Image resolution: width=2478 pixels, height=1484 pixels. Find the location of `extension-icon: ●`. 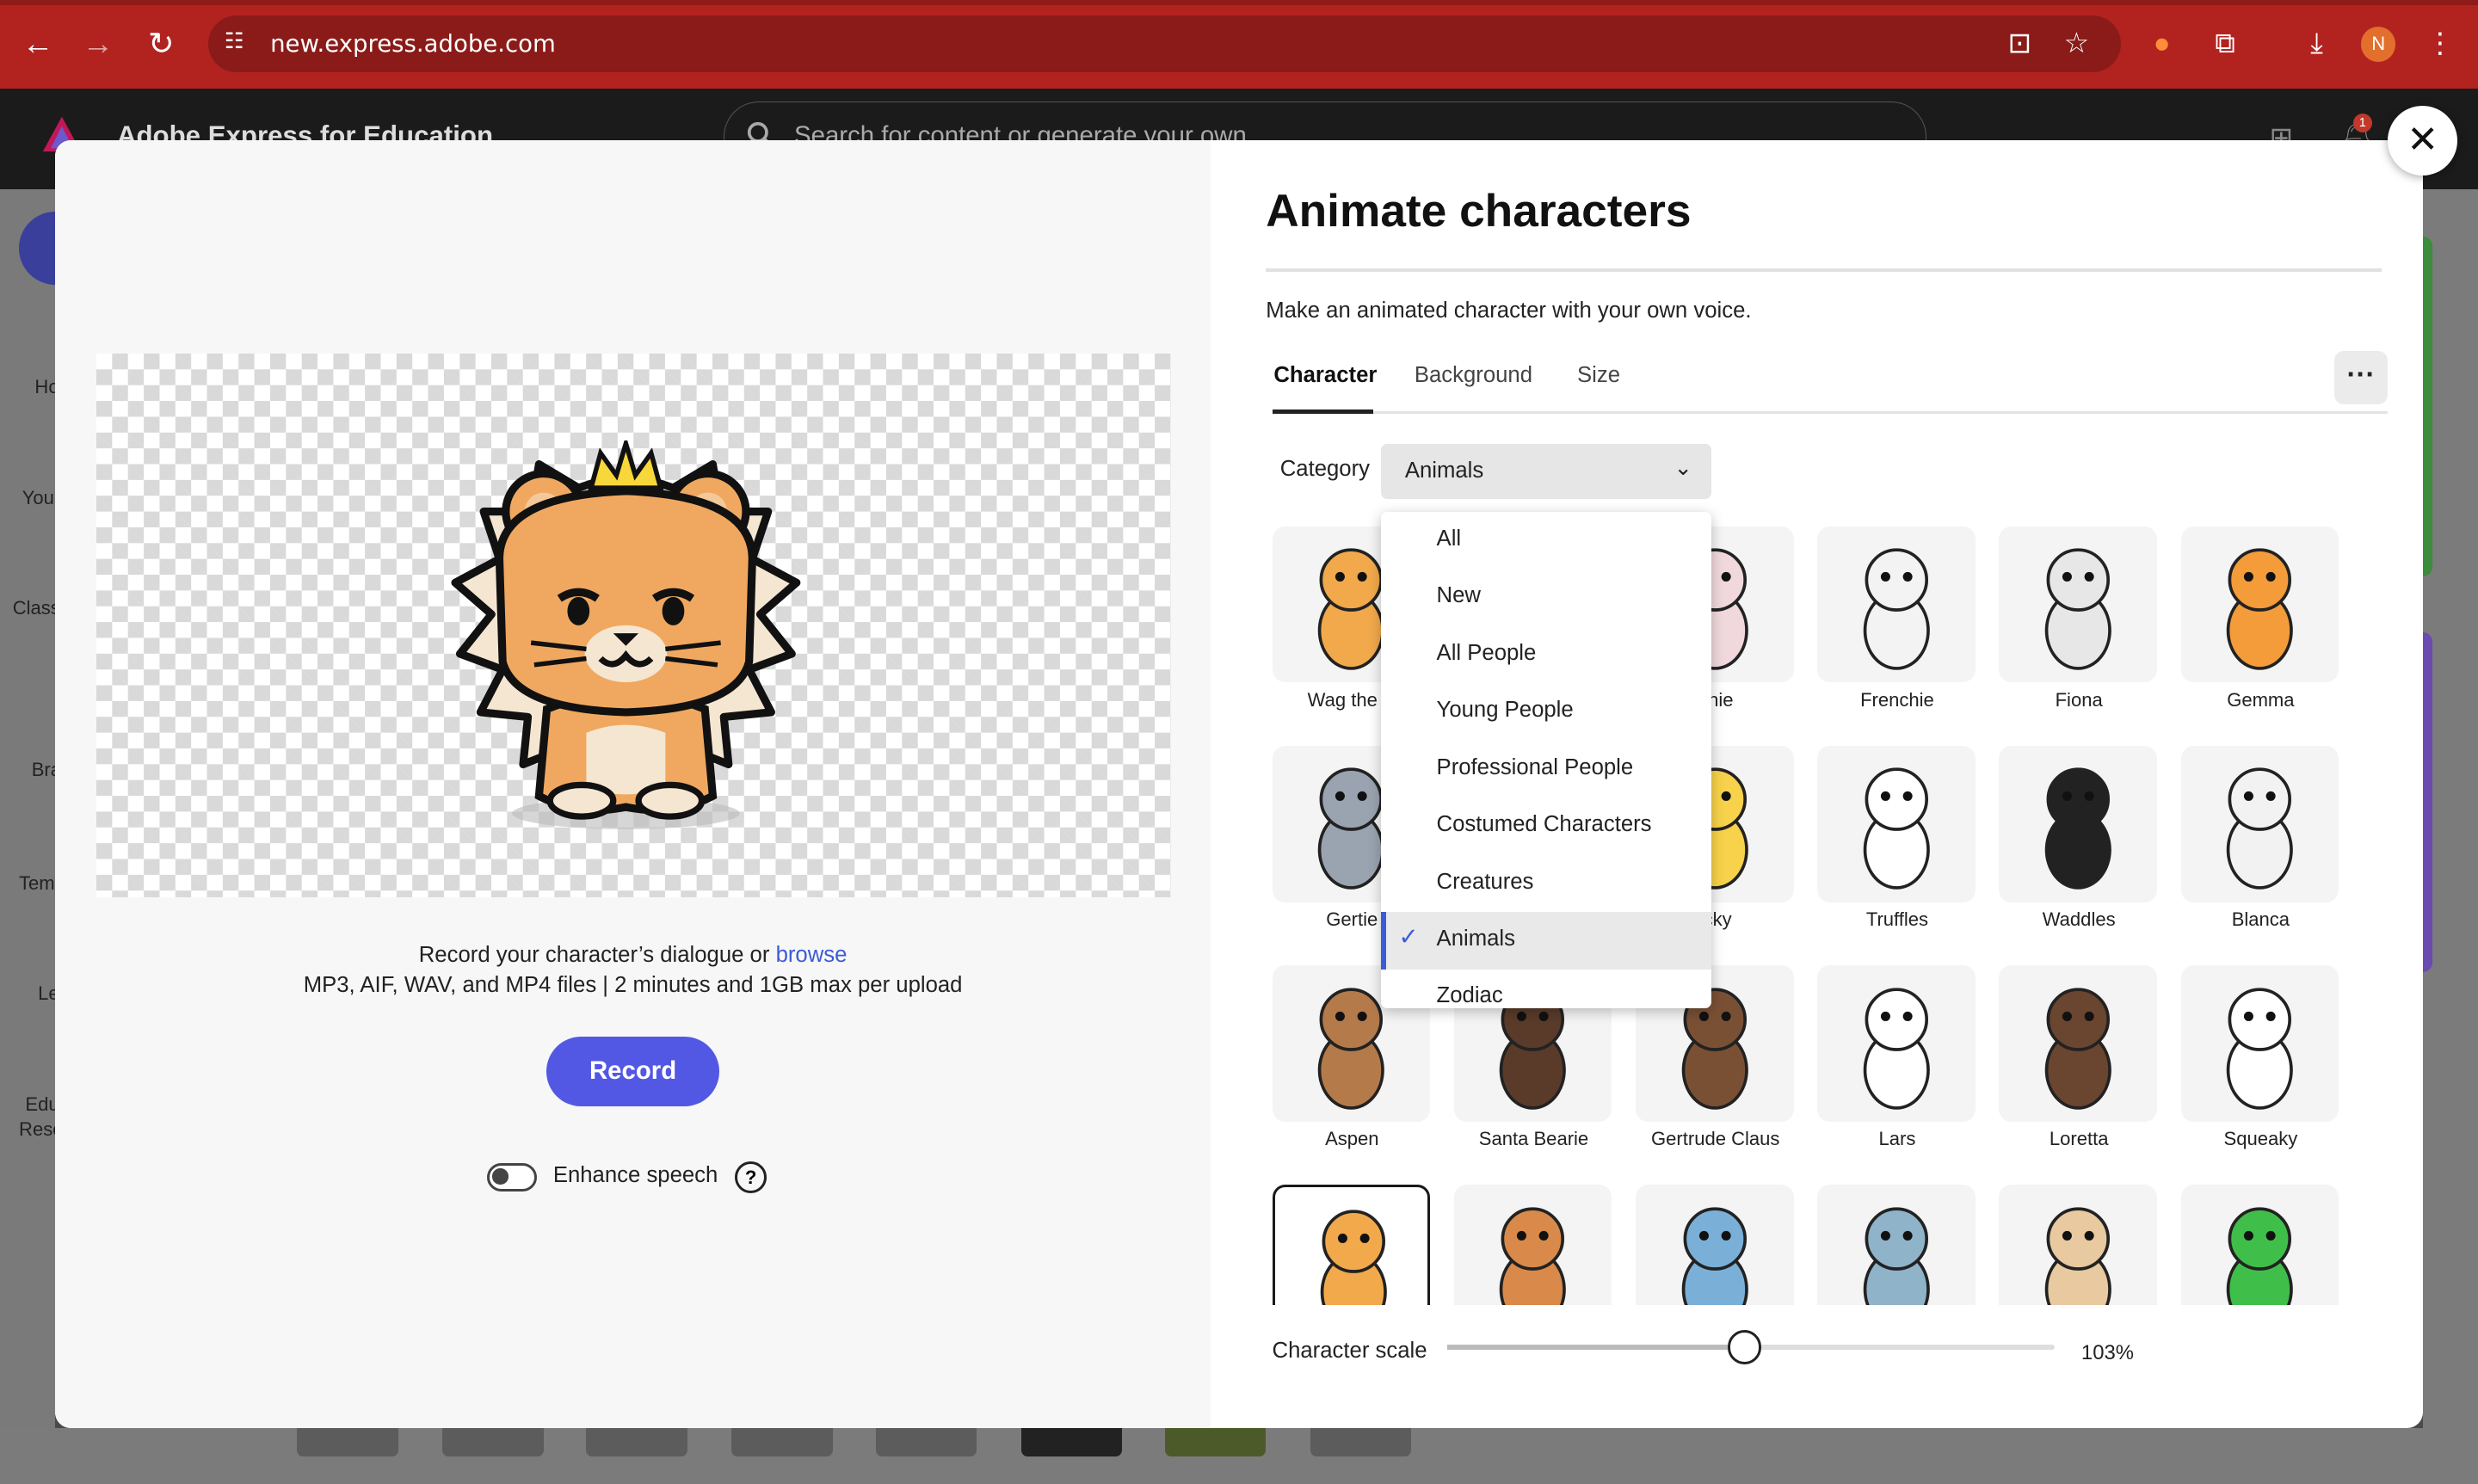

extension-icon: ● is located at coordinates (2162, 44).